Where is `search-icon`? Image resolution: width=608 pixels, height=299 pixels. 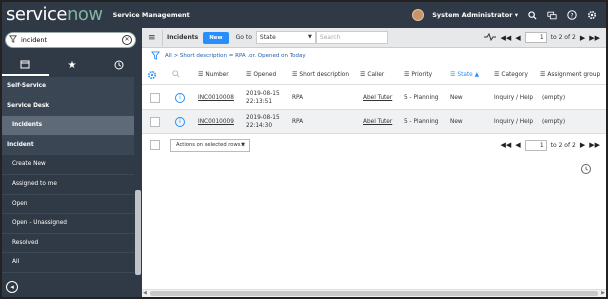 search-icon is located at coordinates (532, 15).